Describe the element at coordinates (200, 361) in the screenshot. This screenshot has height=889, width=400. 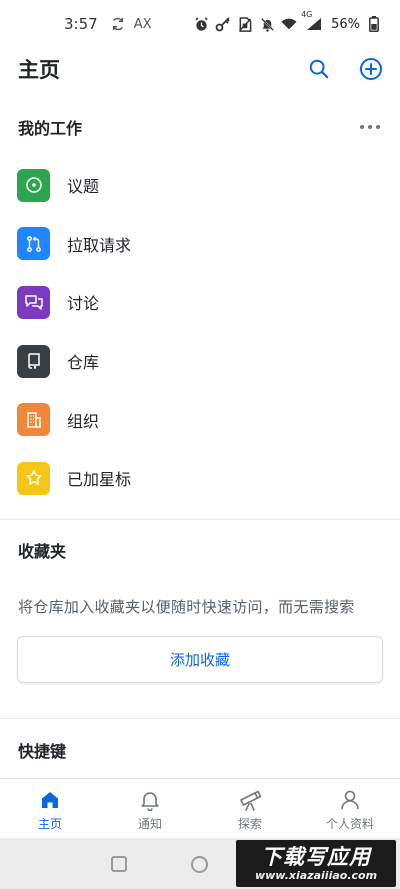
I see `work-item-repositories: 仓库` at that location.